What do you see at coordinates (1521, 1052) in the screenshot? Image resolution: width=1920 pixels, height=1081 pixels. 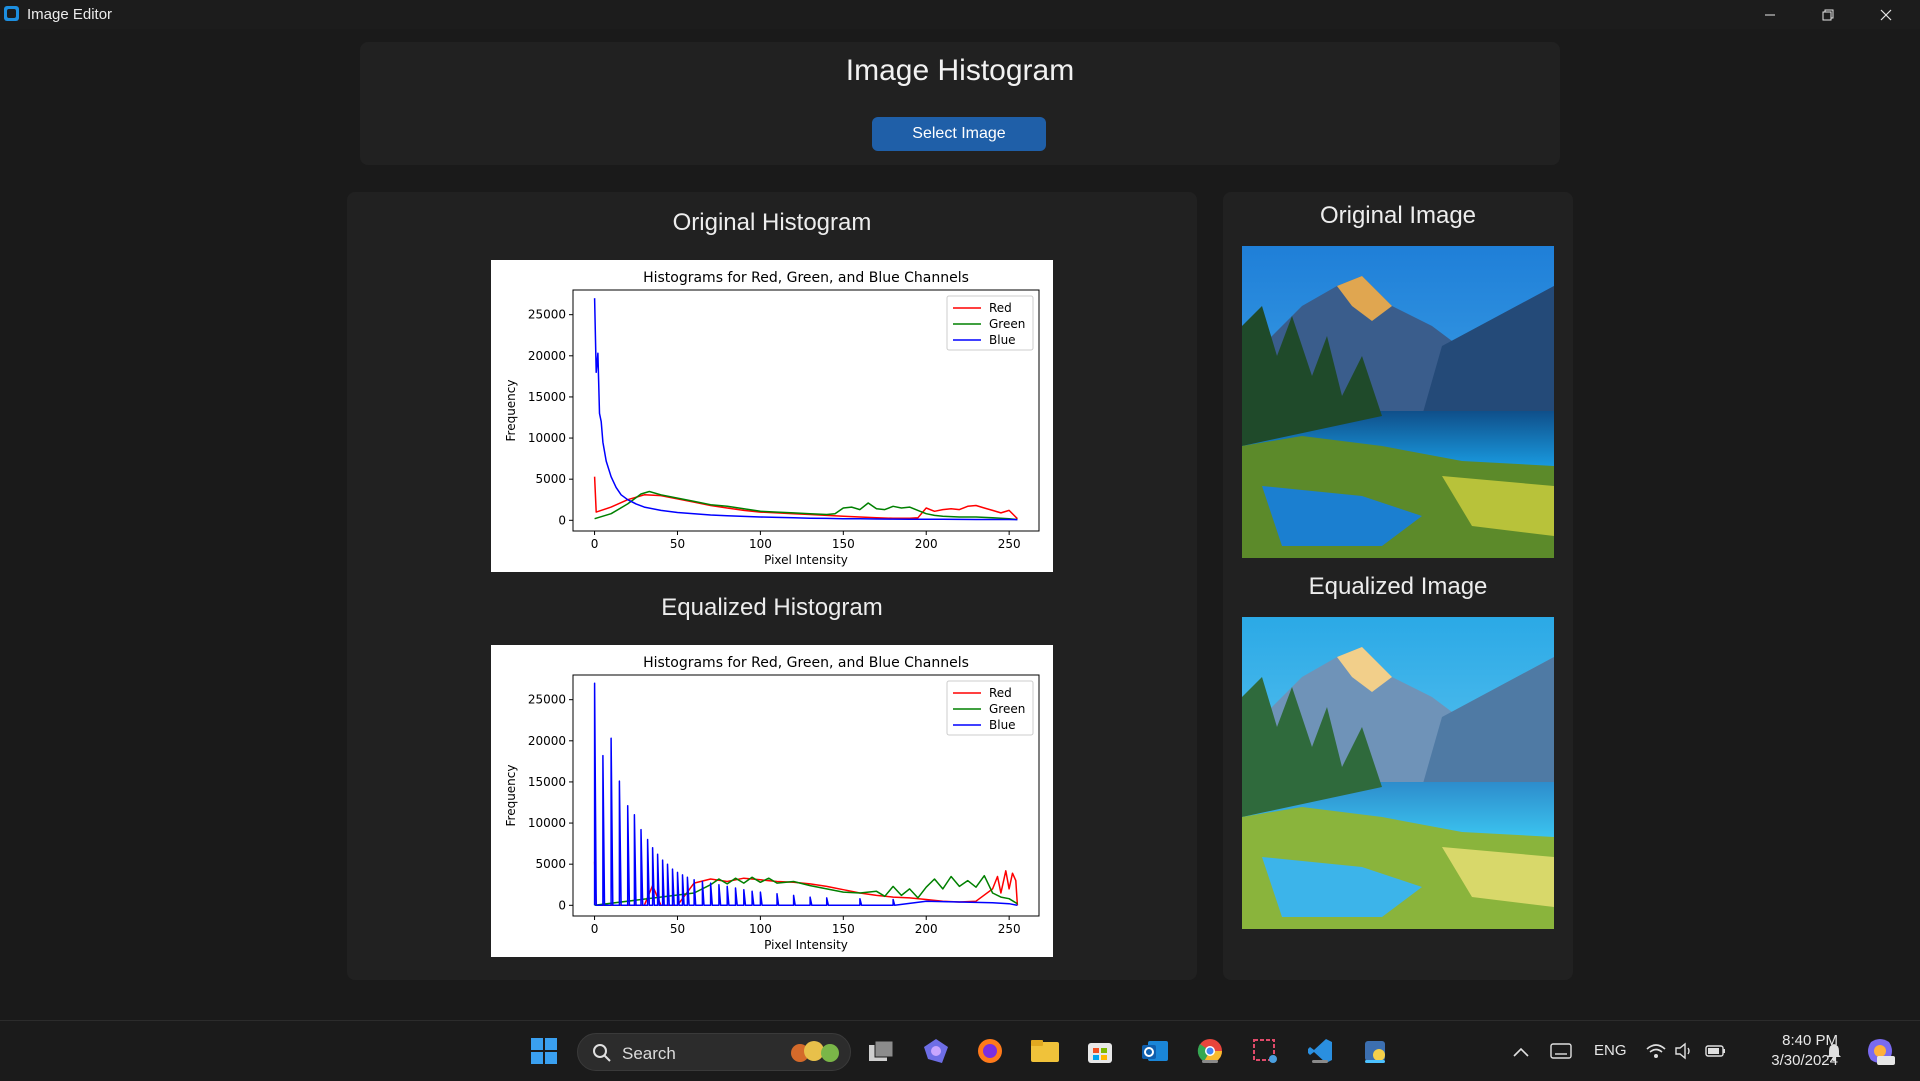 I see `chevron-up-icon` at bounding box center [1521, 1052].